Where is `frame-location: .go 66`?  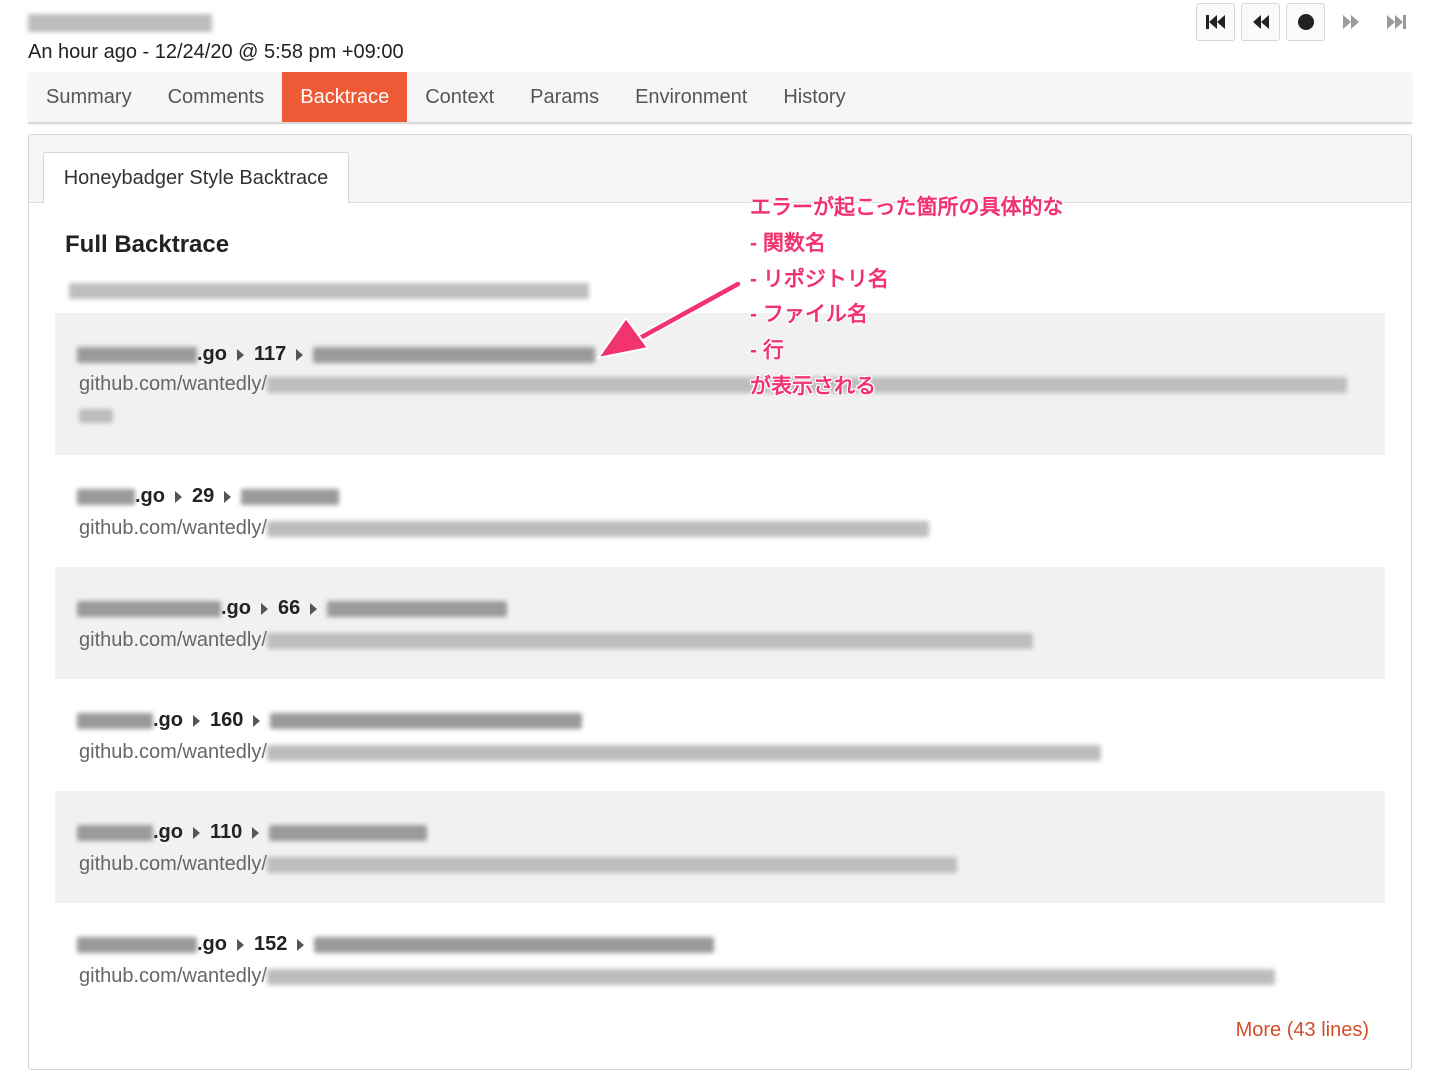 frame-location: .go 66 is located at coordinates (292, 608).